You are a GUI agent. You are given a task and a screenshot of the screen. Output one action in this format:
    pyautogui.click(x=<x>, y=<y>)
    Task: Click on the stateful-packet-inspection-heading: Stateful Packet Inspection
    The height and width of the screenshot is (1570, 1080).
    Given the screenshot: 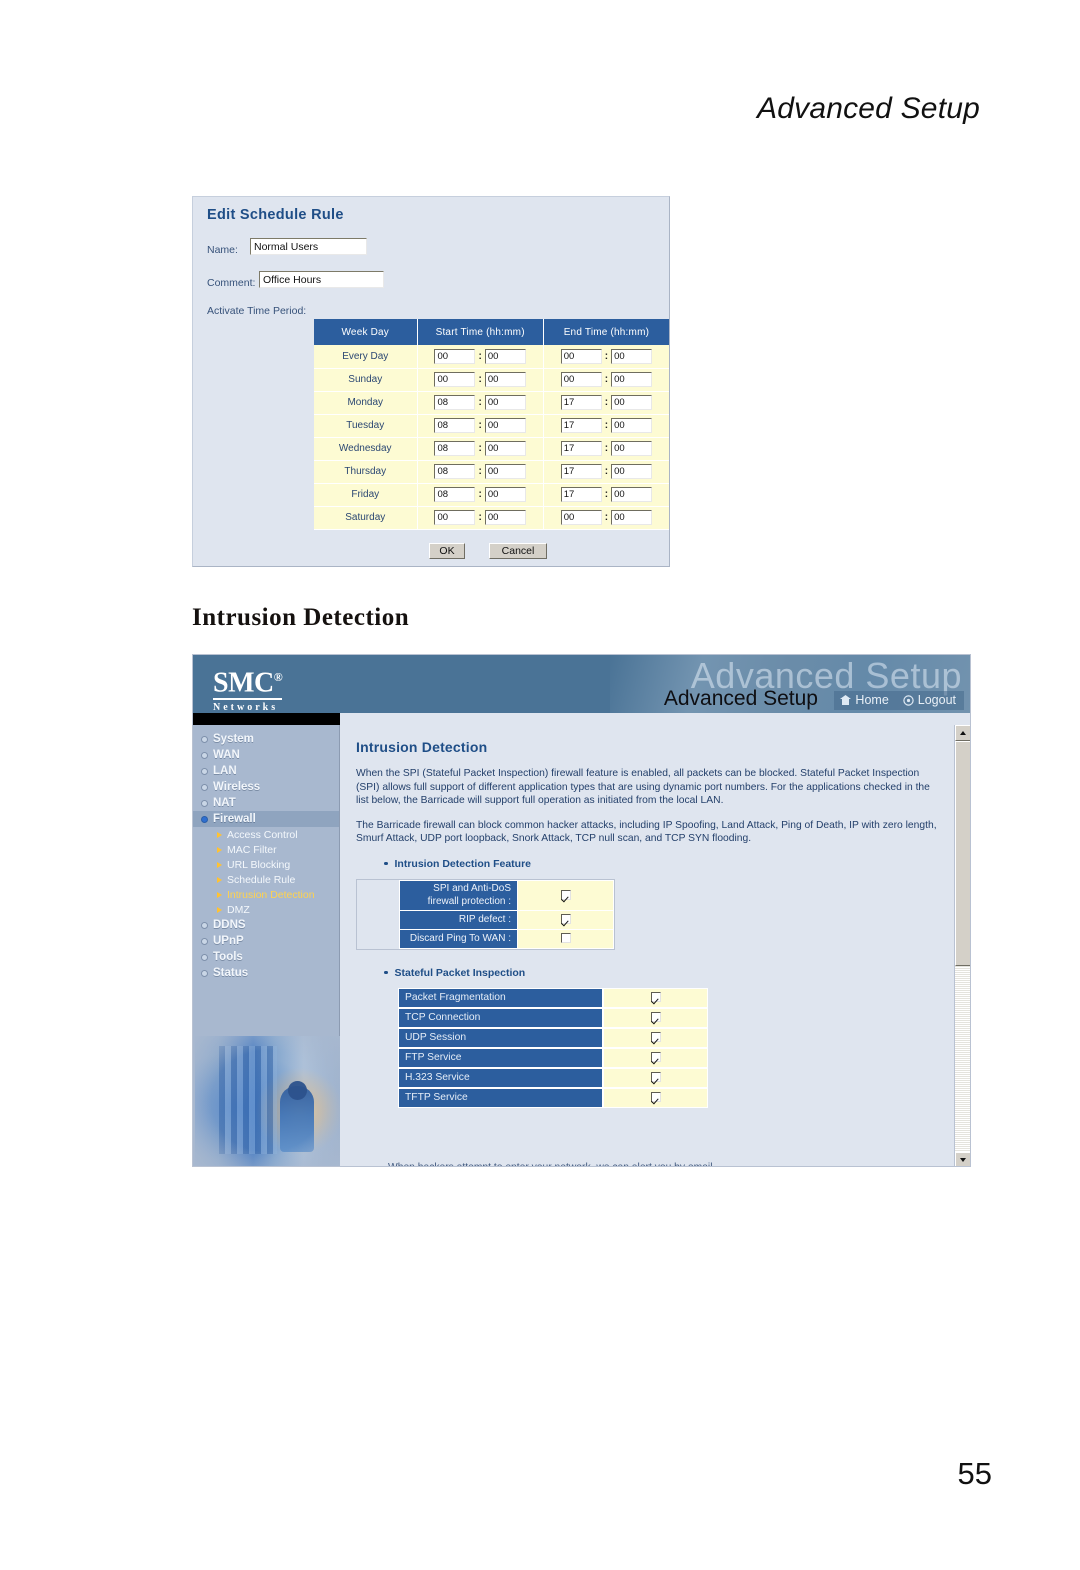 What is the action you would take?
    pyautogui.click(x=661, y=973)
    